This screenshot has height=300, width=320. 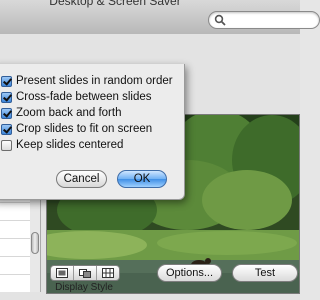 I want to click on crop-option: Crop slides to fit on screen, so click(x=76, y=129).